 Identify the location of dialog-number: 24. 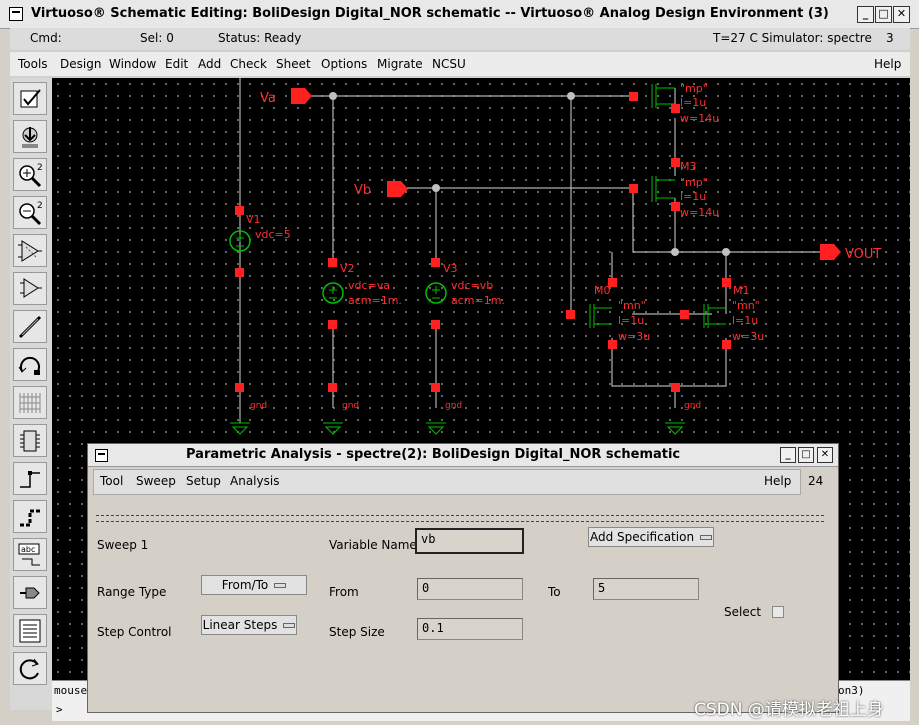
(816, 481).